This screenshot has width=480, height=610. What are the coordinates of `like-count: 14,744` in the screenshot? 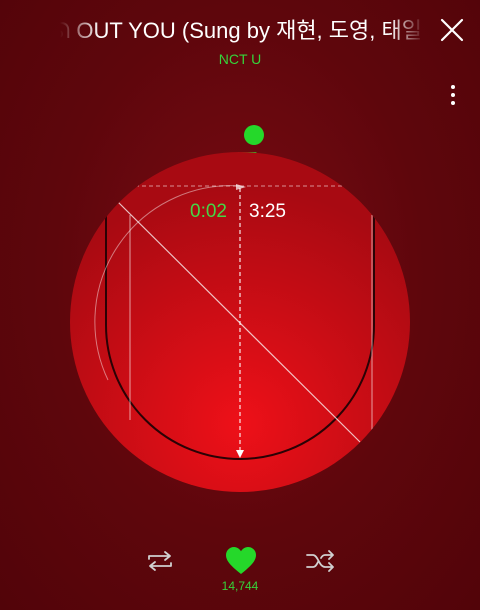 It's located at (240, 586).